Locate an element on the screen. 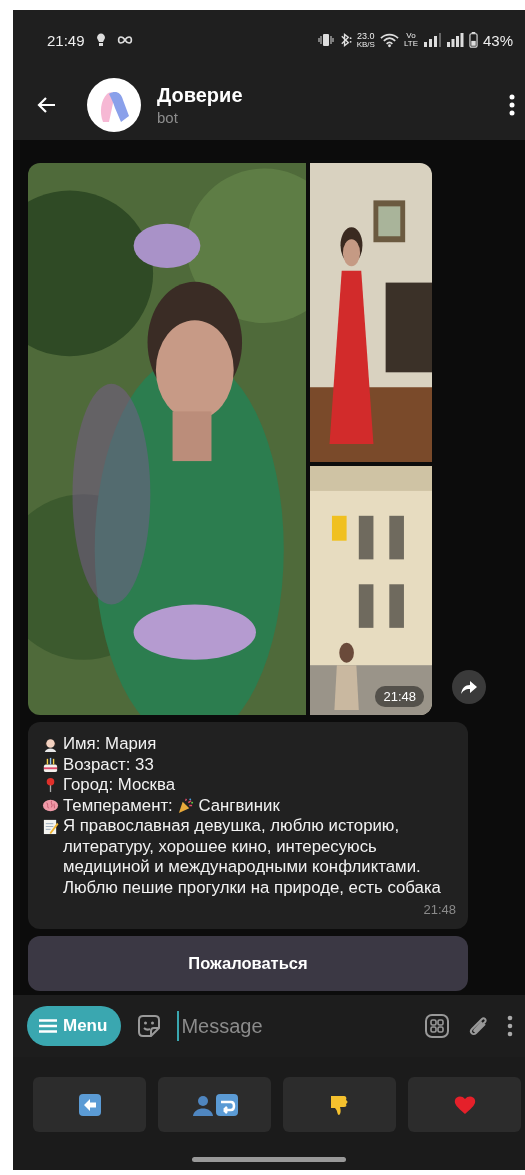 The image size is (525, 1175). clock: 21:49 is located at coordinates (66, 40).